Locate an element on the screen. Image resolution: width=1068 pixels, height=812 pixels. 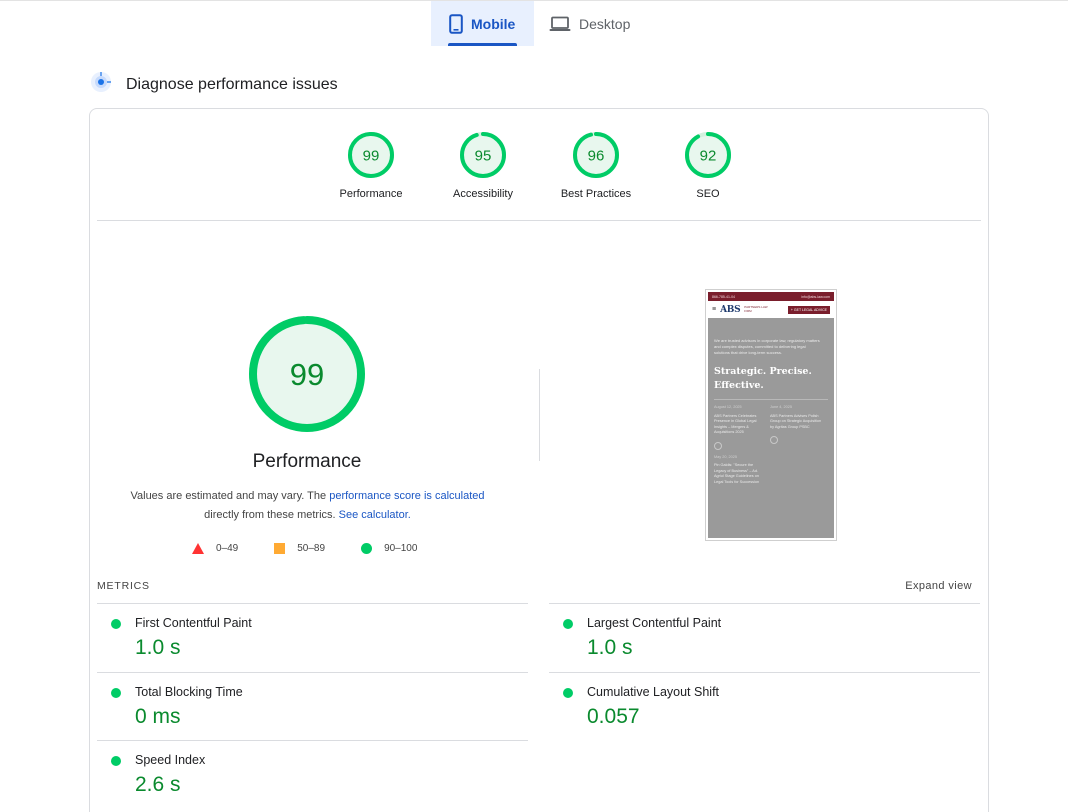
news-date: June 4, 2025 is located at coordinates (781, 407).